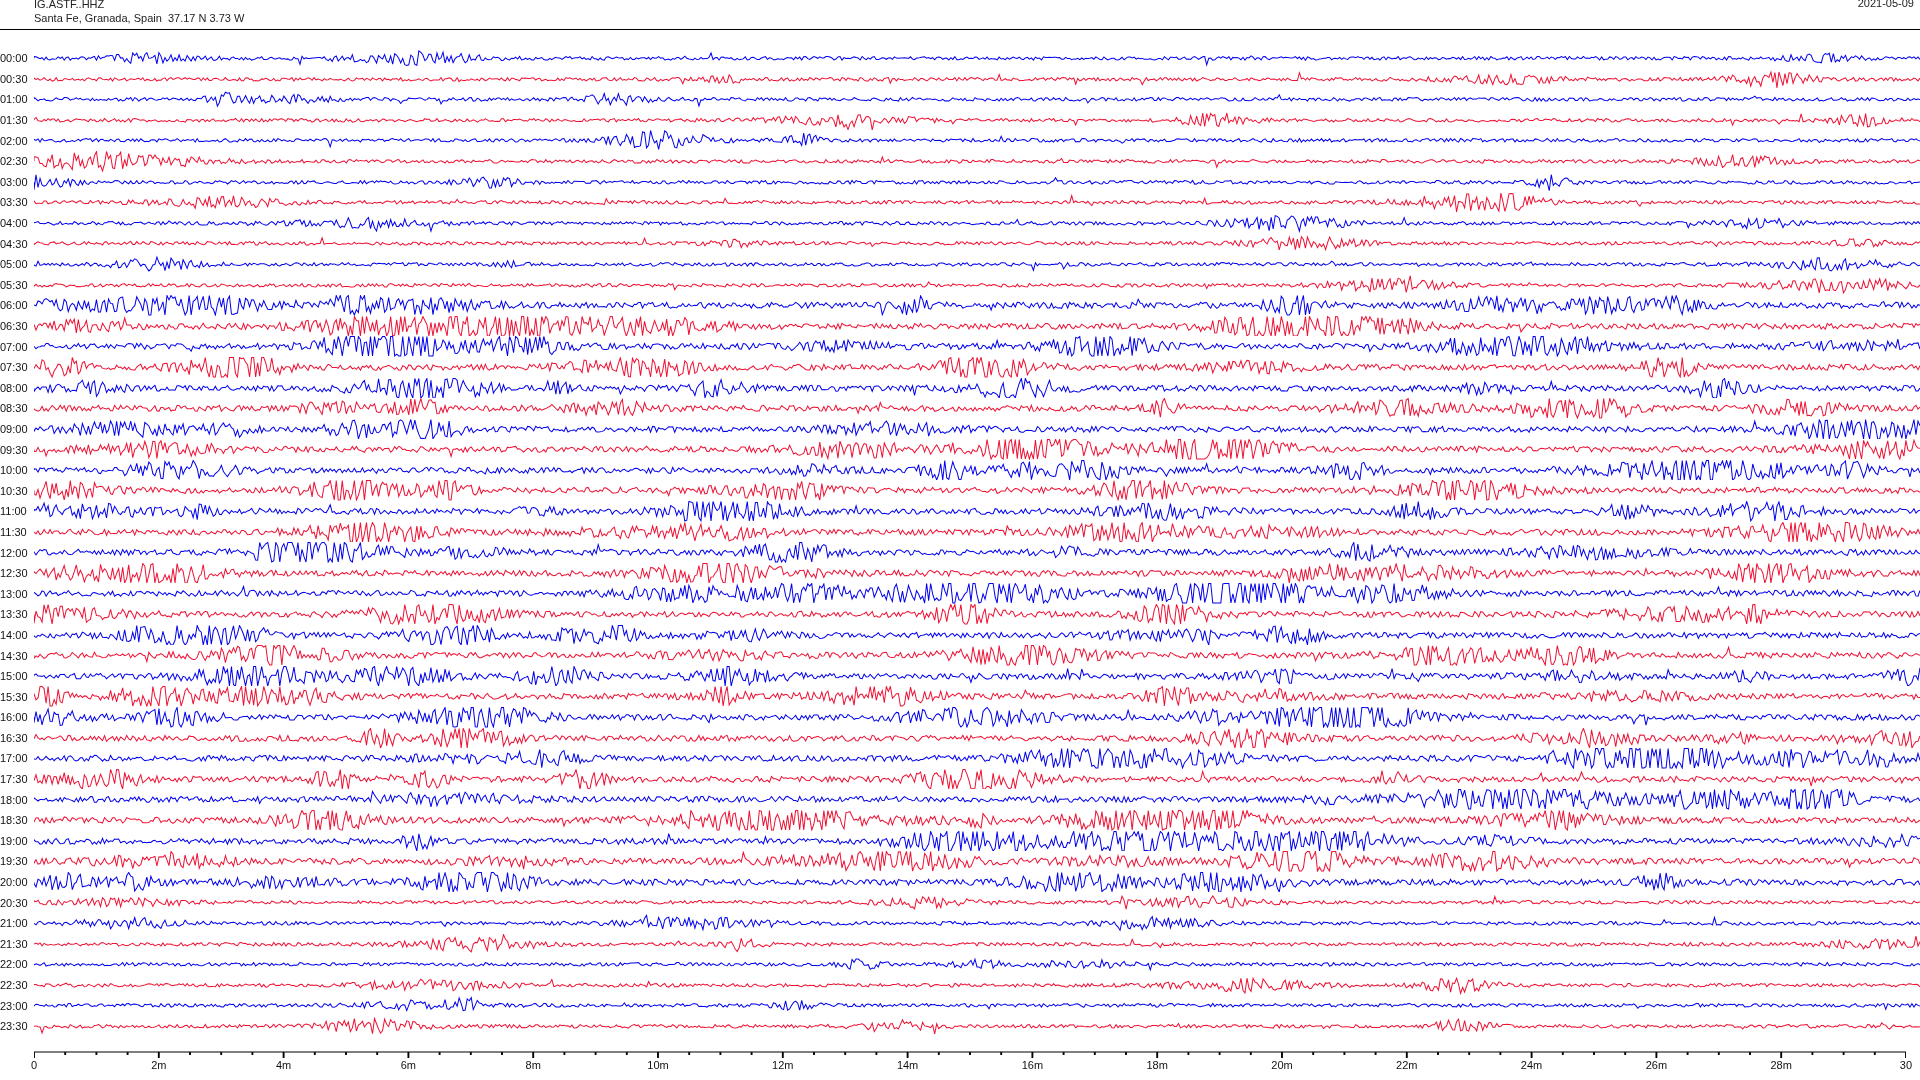 This screenshot has height=1080, width=1920. I want to click on tick-label: 4m, so click(283, 1064).